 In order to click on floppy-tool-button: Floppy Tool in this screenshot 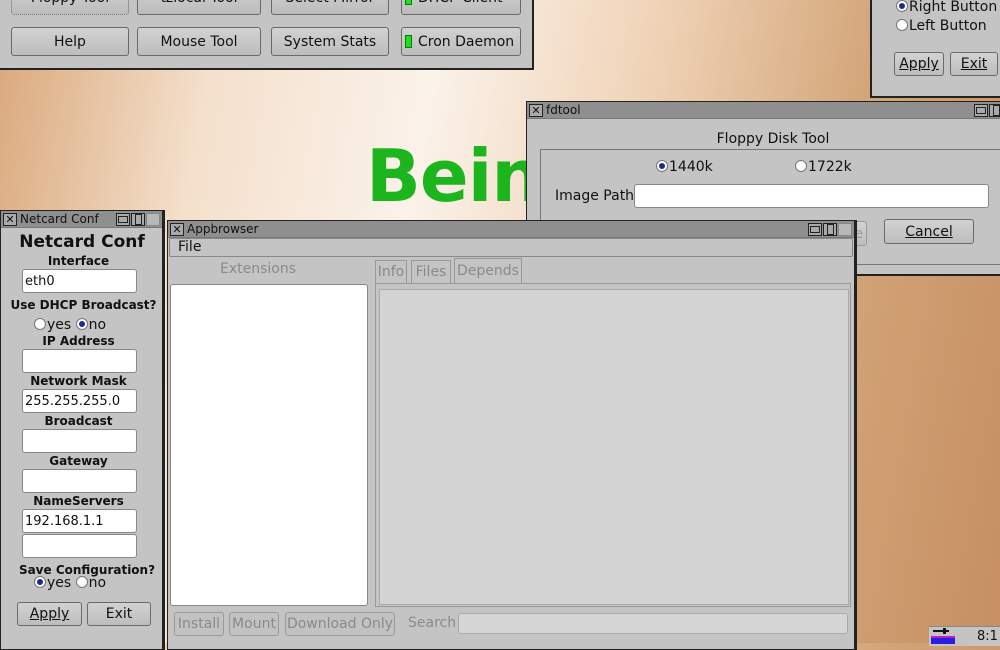, I will do `click(70, 7)`.